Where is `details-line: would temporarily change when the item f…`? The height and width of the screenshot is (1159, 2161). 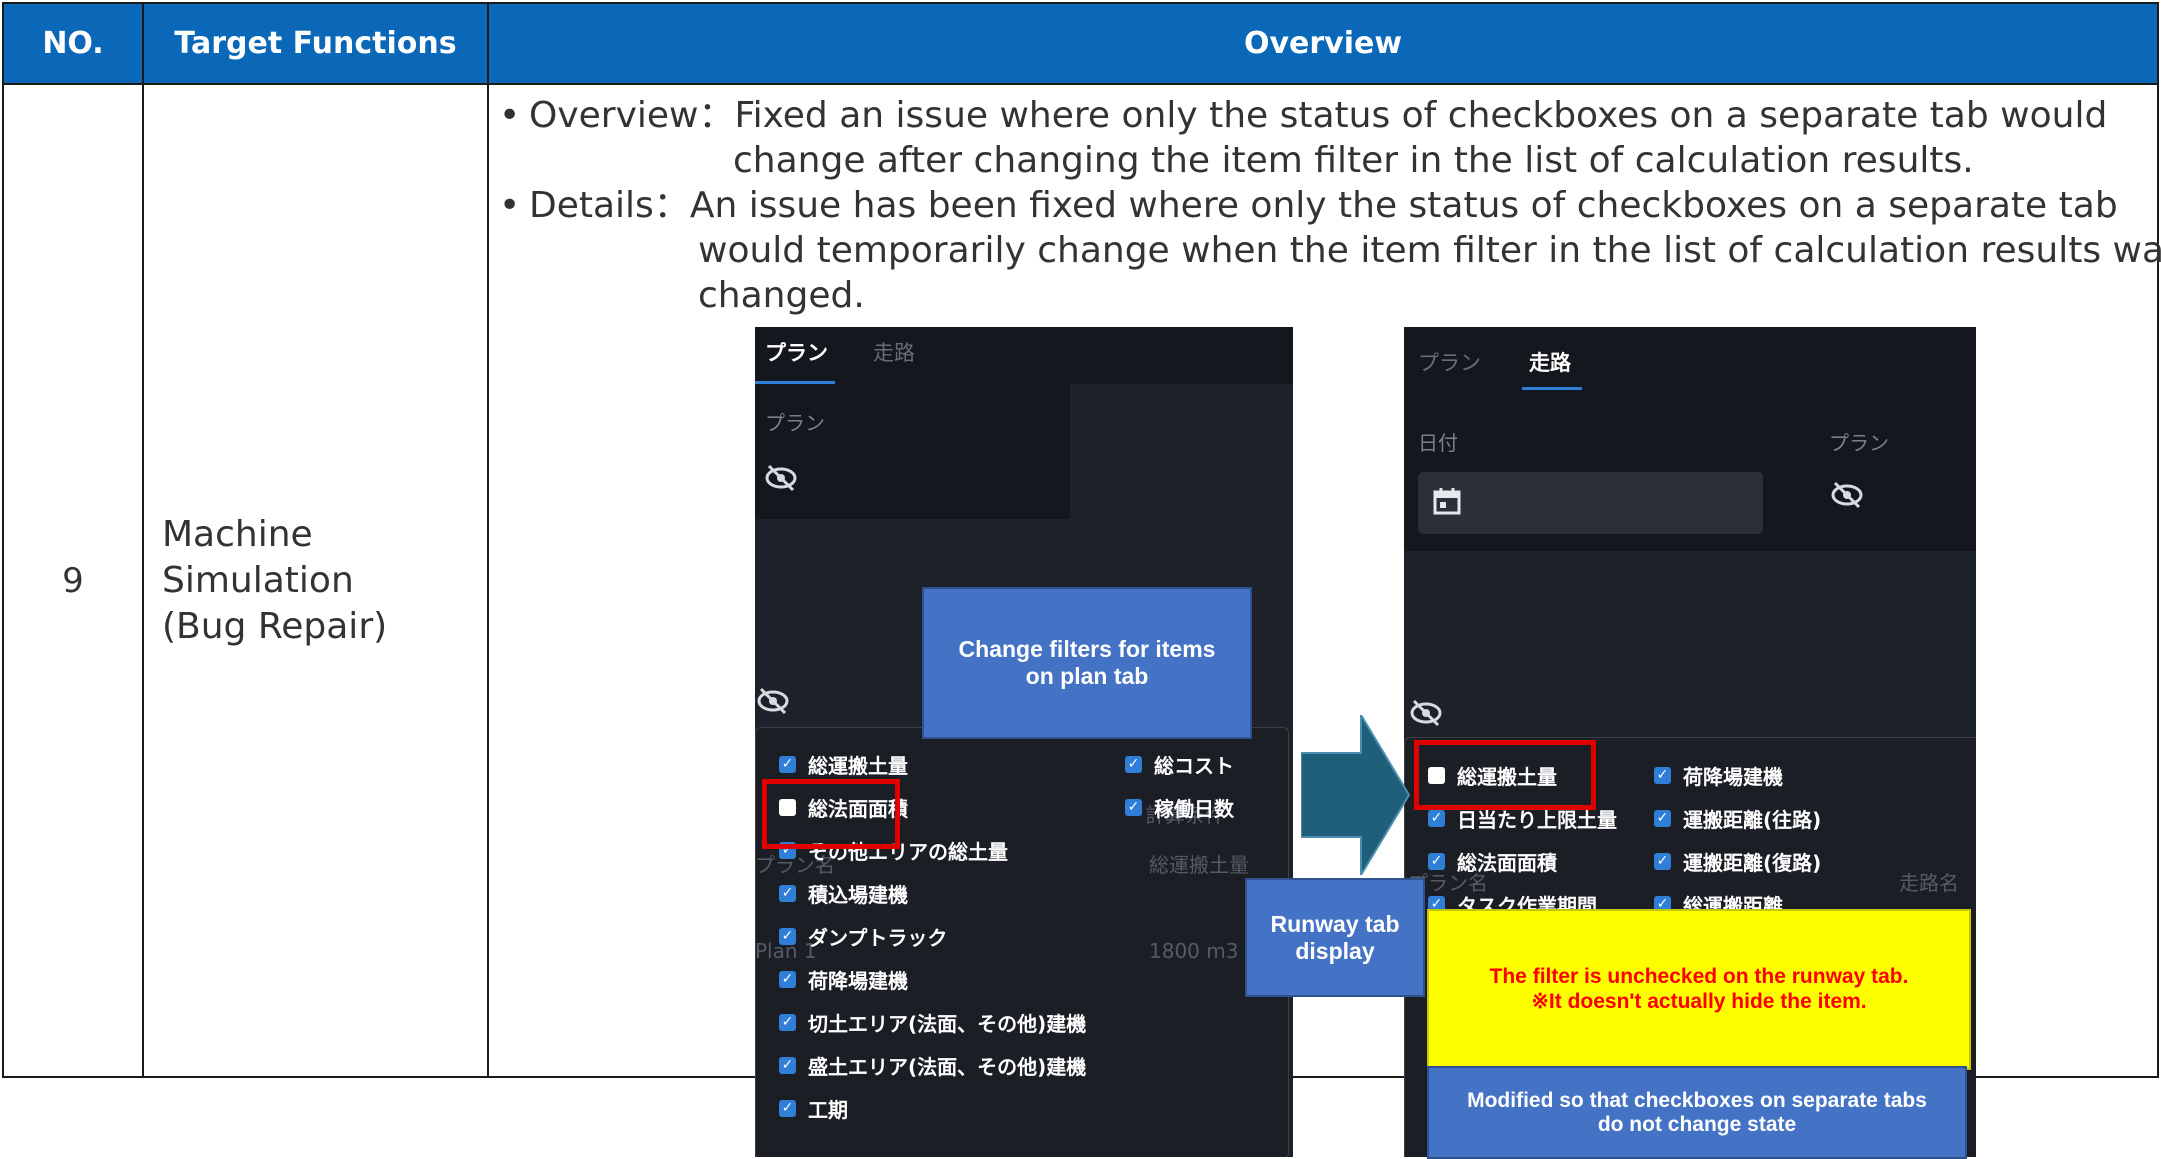
details-line: would temporarily change when the item f… is located at coordinates (1330, 250).